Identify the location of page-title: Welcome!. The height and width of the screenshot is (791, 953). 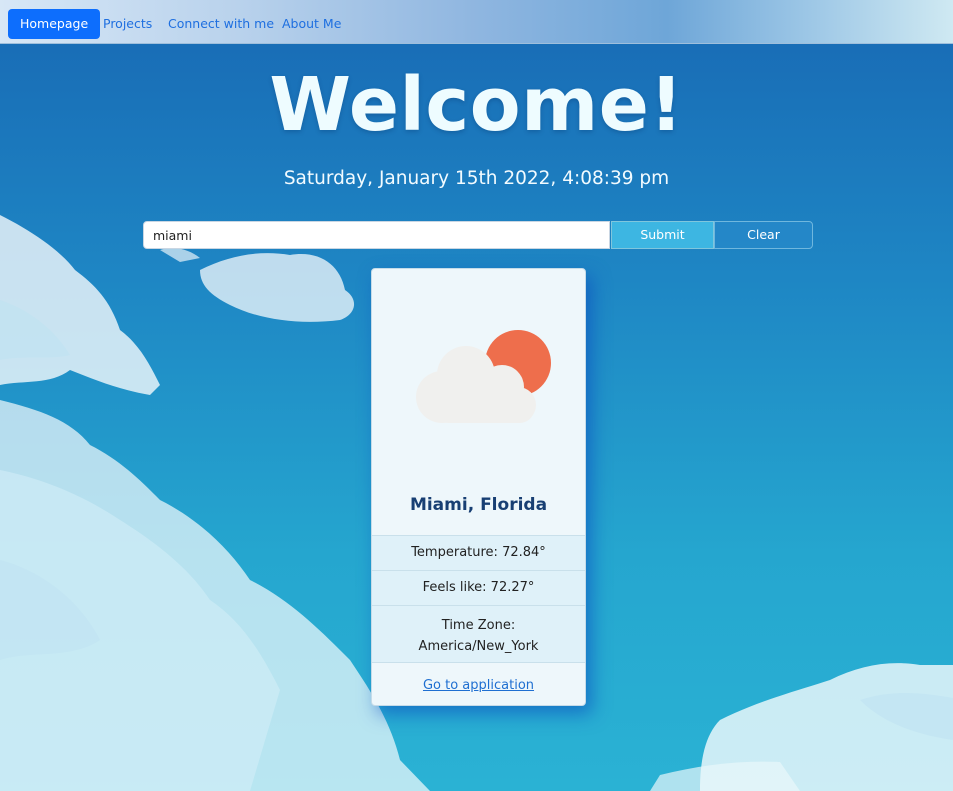
(476, 105).